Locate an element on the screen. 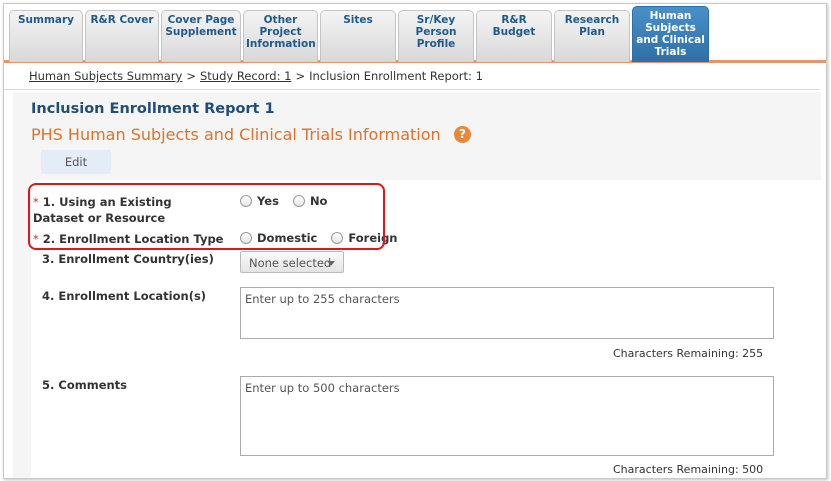  characters-remaining-500: Characters Remaining: 500 is located at coordinates (688, 469).